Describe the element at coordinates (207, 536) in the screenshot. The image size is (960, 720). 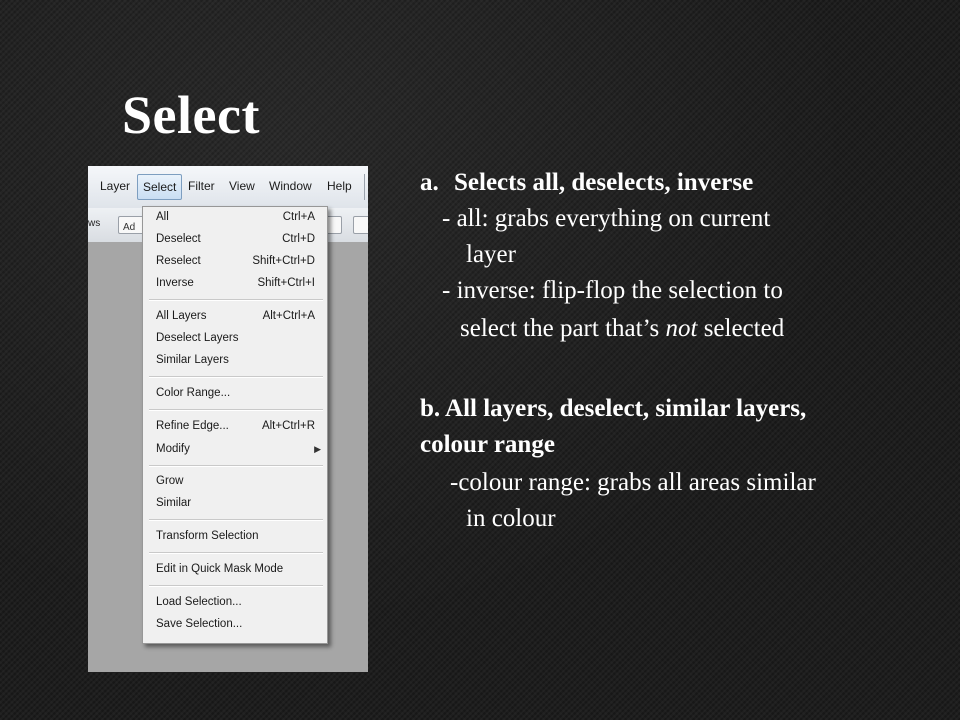
I see `menu-item-transform-selection: Transform Selection` at that location.